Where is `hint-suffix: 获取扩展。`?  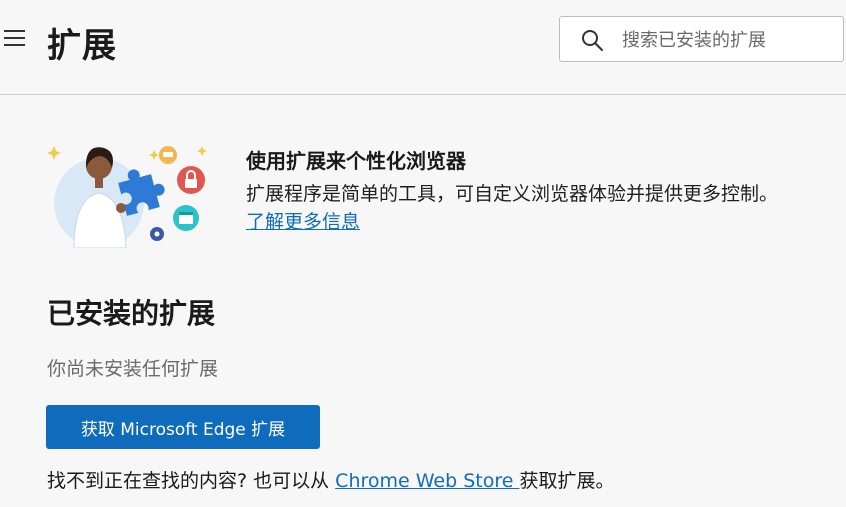 hint-suffix: 获取扩展。 is located at coordinates (567, 481).